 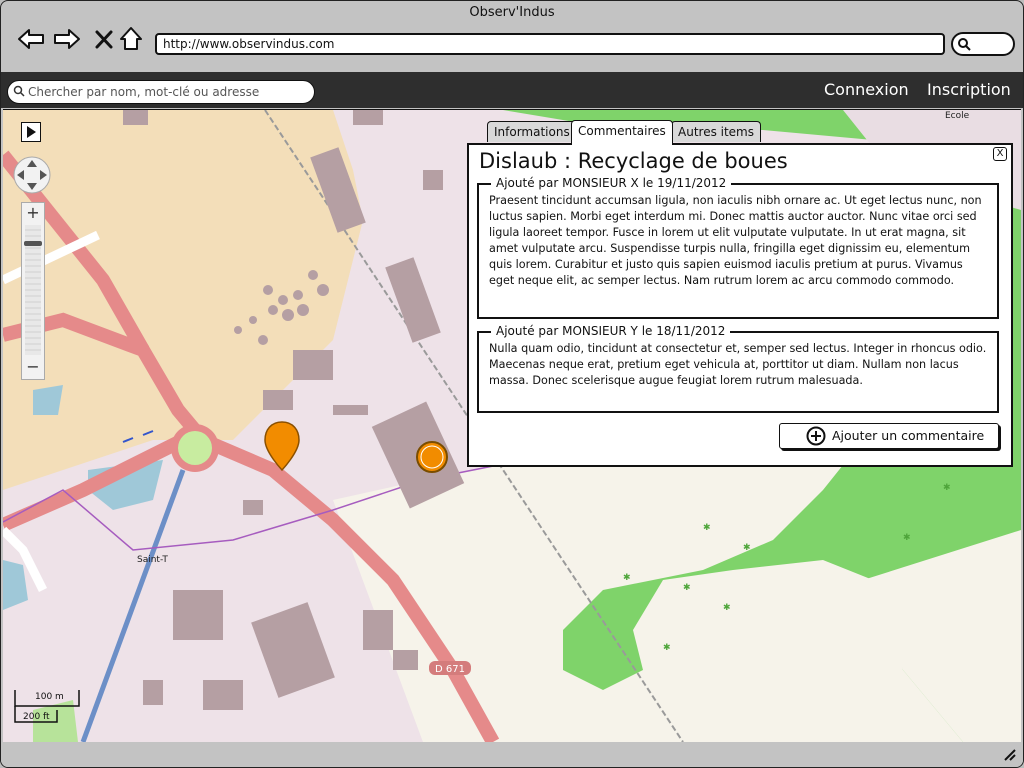 What do you see at coordinates (983, 44) in the screenshot?
I see `browser-search-field` at bounding box center [983, 44].